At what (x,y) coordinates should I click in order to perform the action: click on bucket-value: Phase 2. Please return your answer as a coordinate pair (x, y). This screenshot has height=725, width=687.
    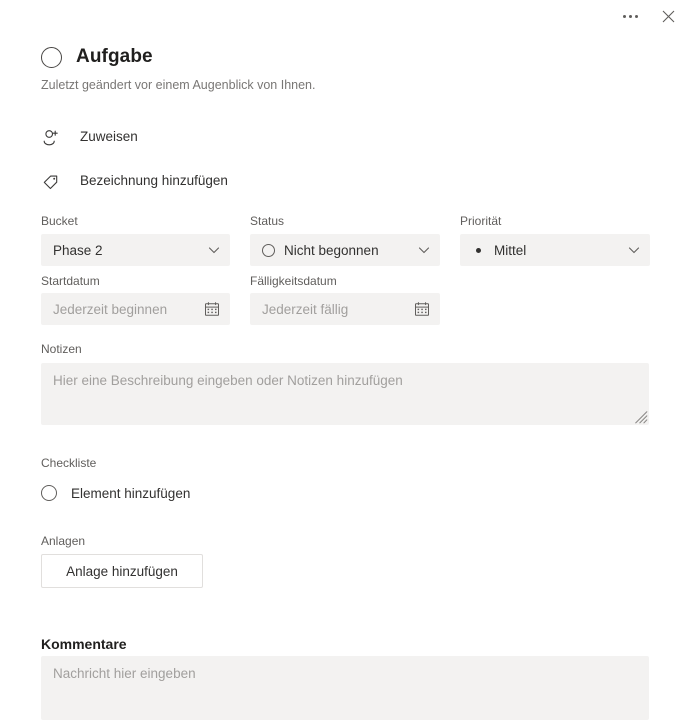
    Looking at the image, I should click on (78, 250).